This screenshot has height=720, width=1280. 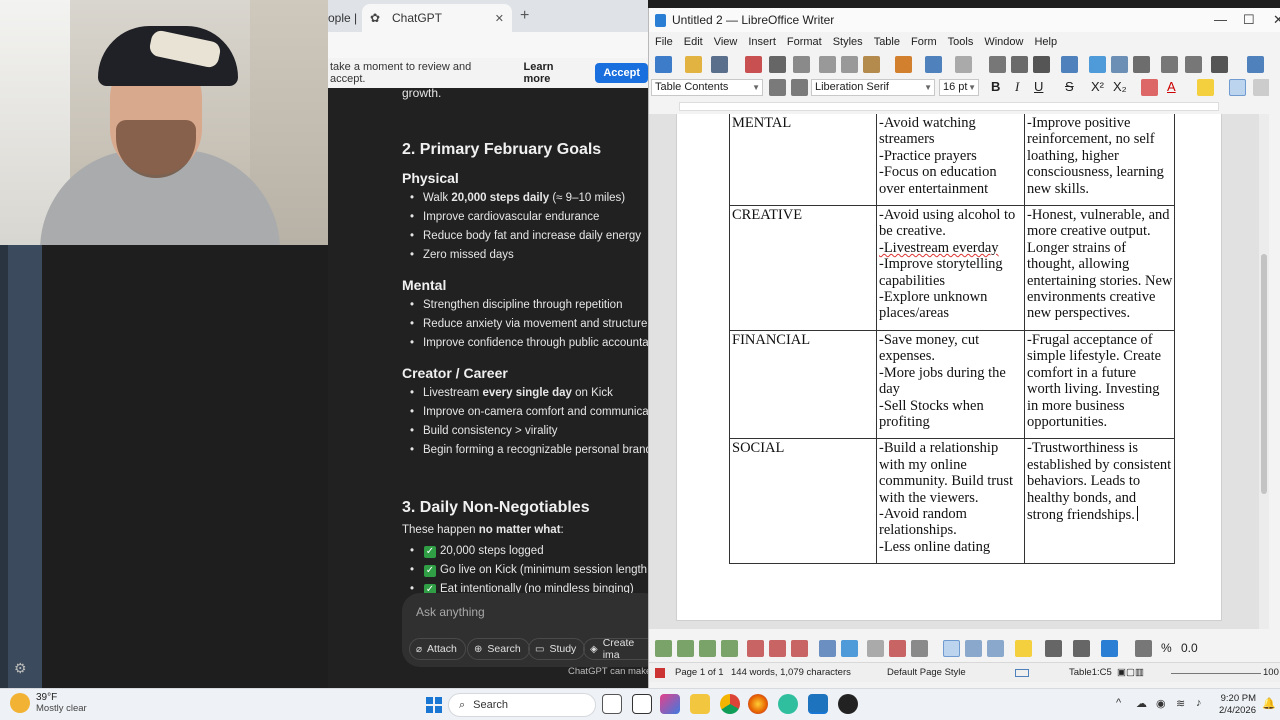 What do you see at coordinates (1255, 64) in the screenshot?
I see `insert-hyperlink-icon` at bounding box center [1255, 64].